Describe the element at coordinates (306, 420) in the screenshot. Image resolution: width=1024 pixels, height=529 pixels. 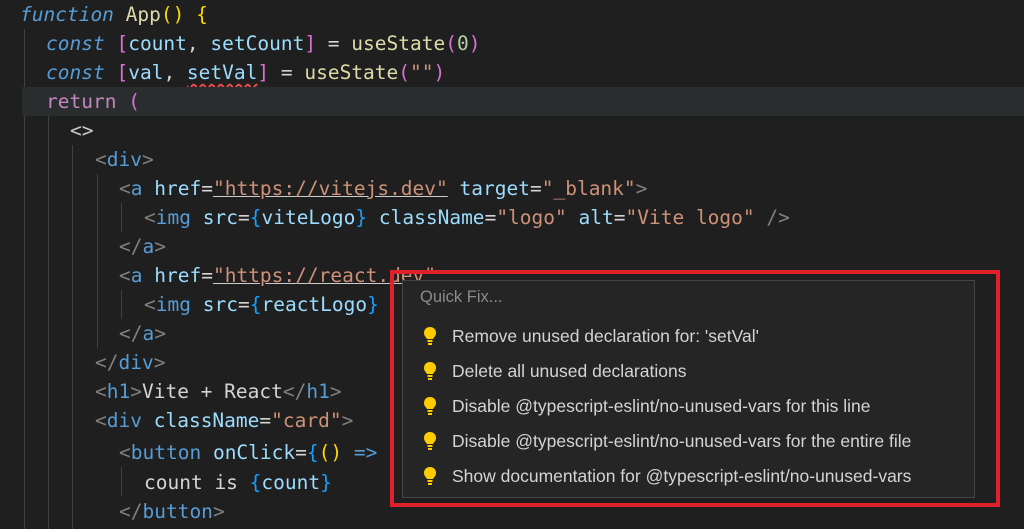
I see `attribute-value: "card"` at that location.